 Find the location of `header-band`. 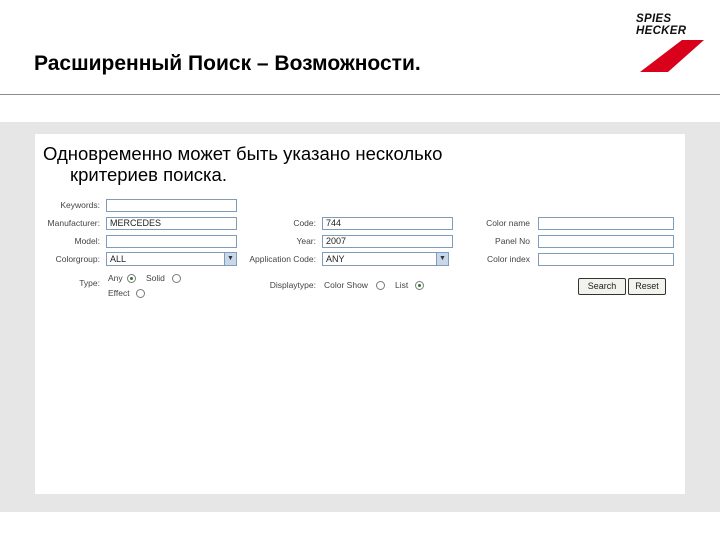

header-band is located at coordinates (360, 109).